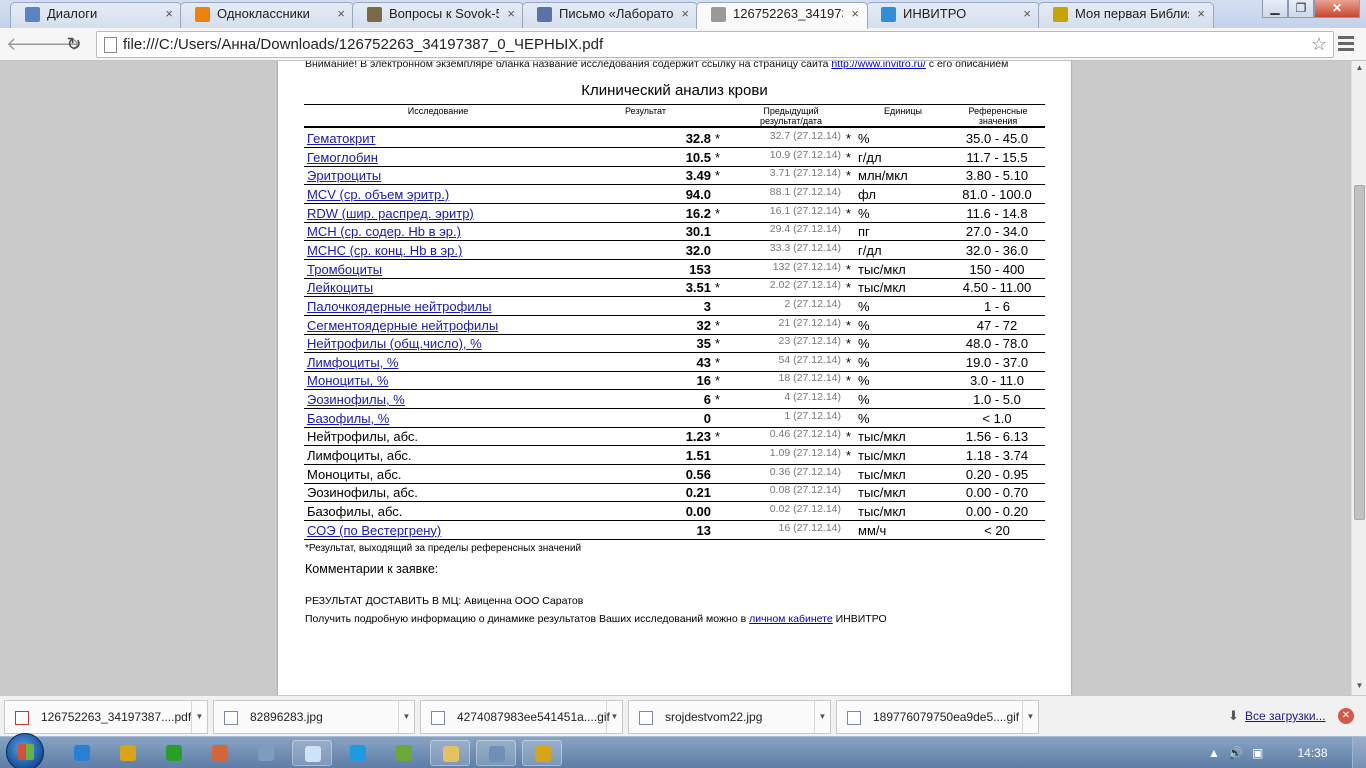  Describe the element at coordinates (344, 175) in the screenshot. I see `row-name: Эритроциты` at that location.